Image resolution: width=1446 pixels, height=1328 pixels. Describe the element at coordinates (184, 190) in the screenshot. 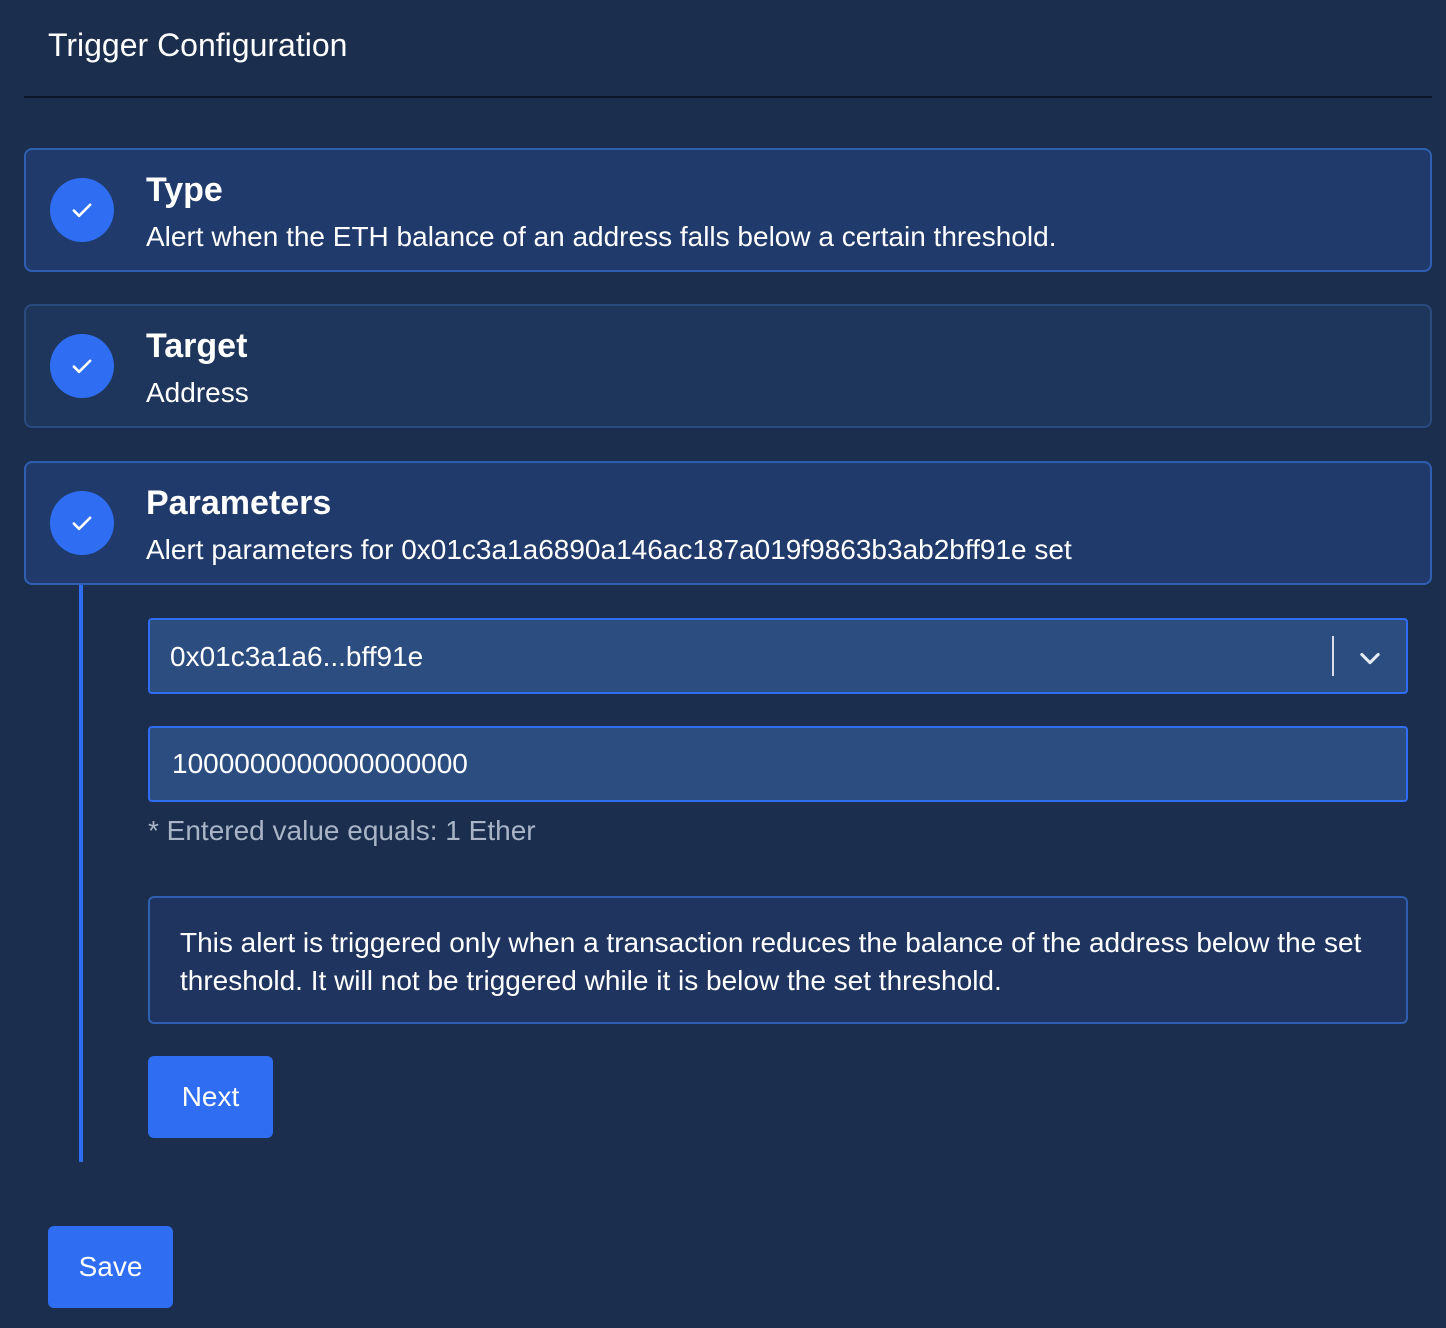

I see `step-title: Type` at that location.